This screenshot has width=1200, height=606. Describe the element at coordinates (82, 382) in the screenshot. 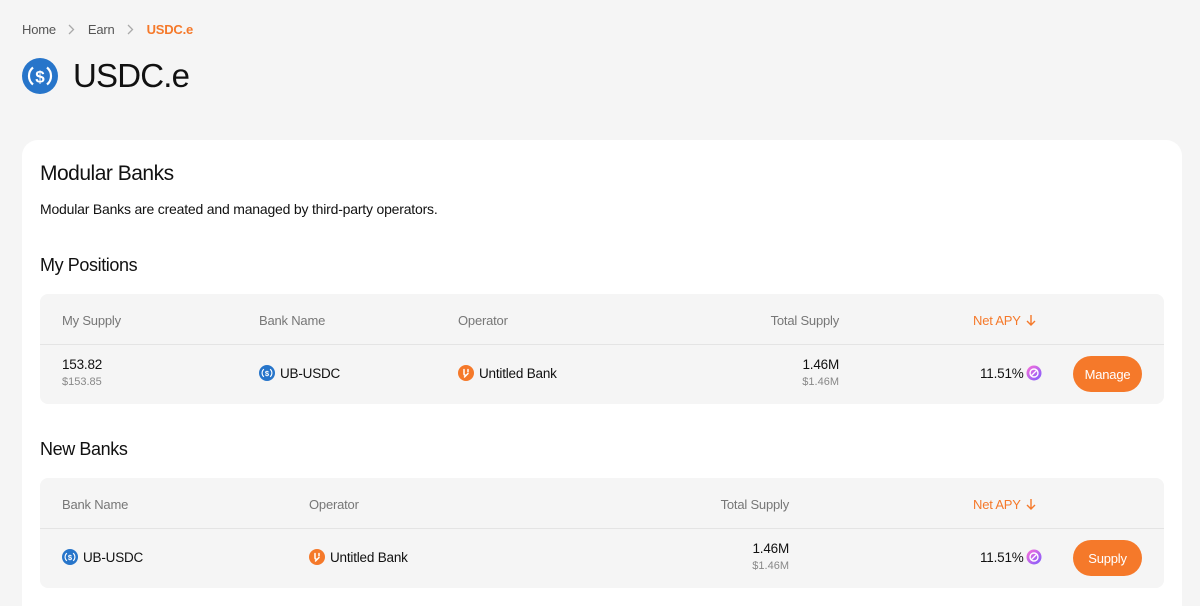

I see `my-supply-usd: $153.85` at that location.